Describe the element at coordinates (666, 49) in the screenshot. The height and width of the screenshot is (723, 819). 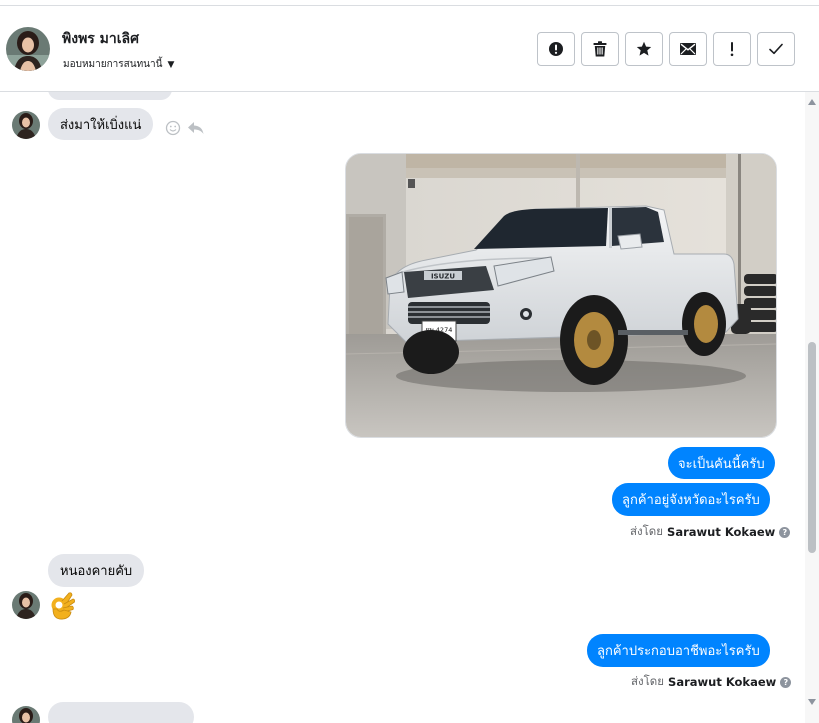
I see `conversation-actions` at that location.